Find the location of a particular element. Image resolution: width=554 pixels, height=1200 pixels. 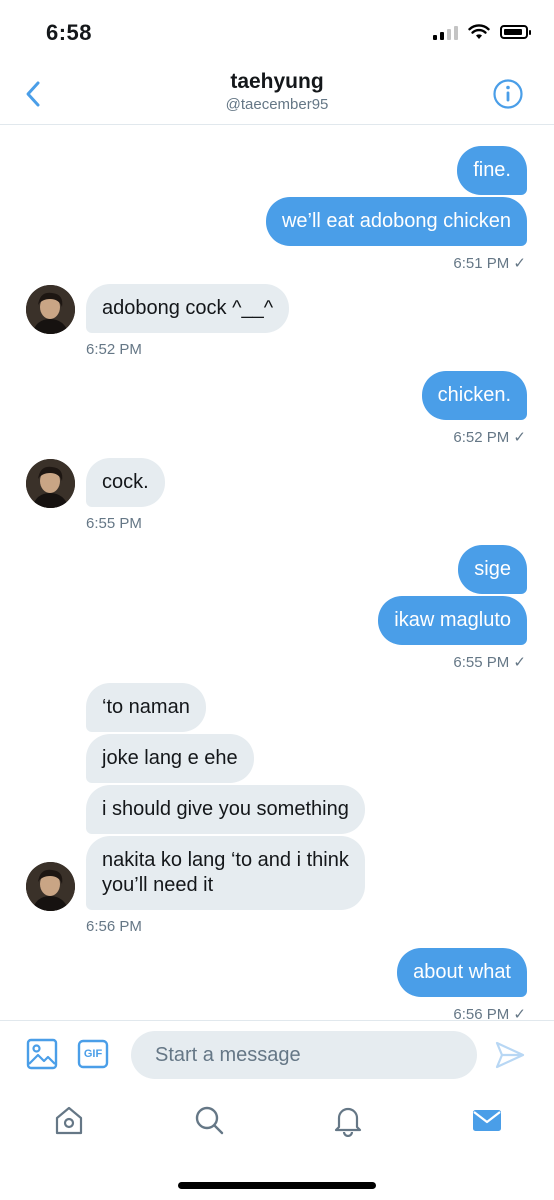

status-time: 6:58 is located at coordinates (69, 32).